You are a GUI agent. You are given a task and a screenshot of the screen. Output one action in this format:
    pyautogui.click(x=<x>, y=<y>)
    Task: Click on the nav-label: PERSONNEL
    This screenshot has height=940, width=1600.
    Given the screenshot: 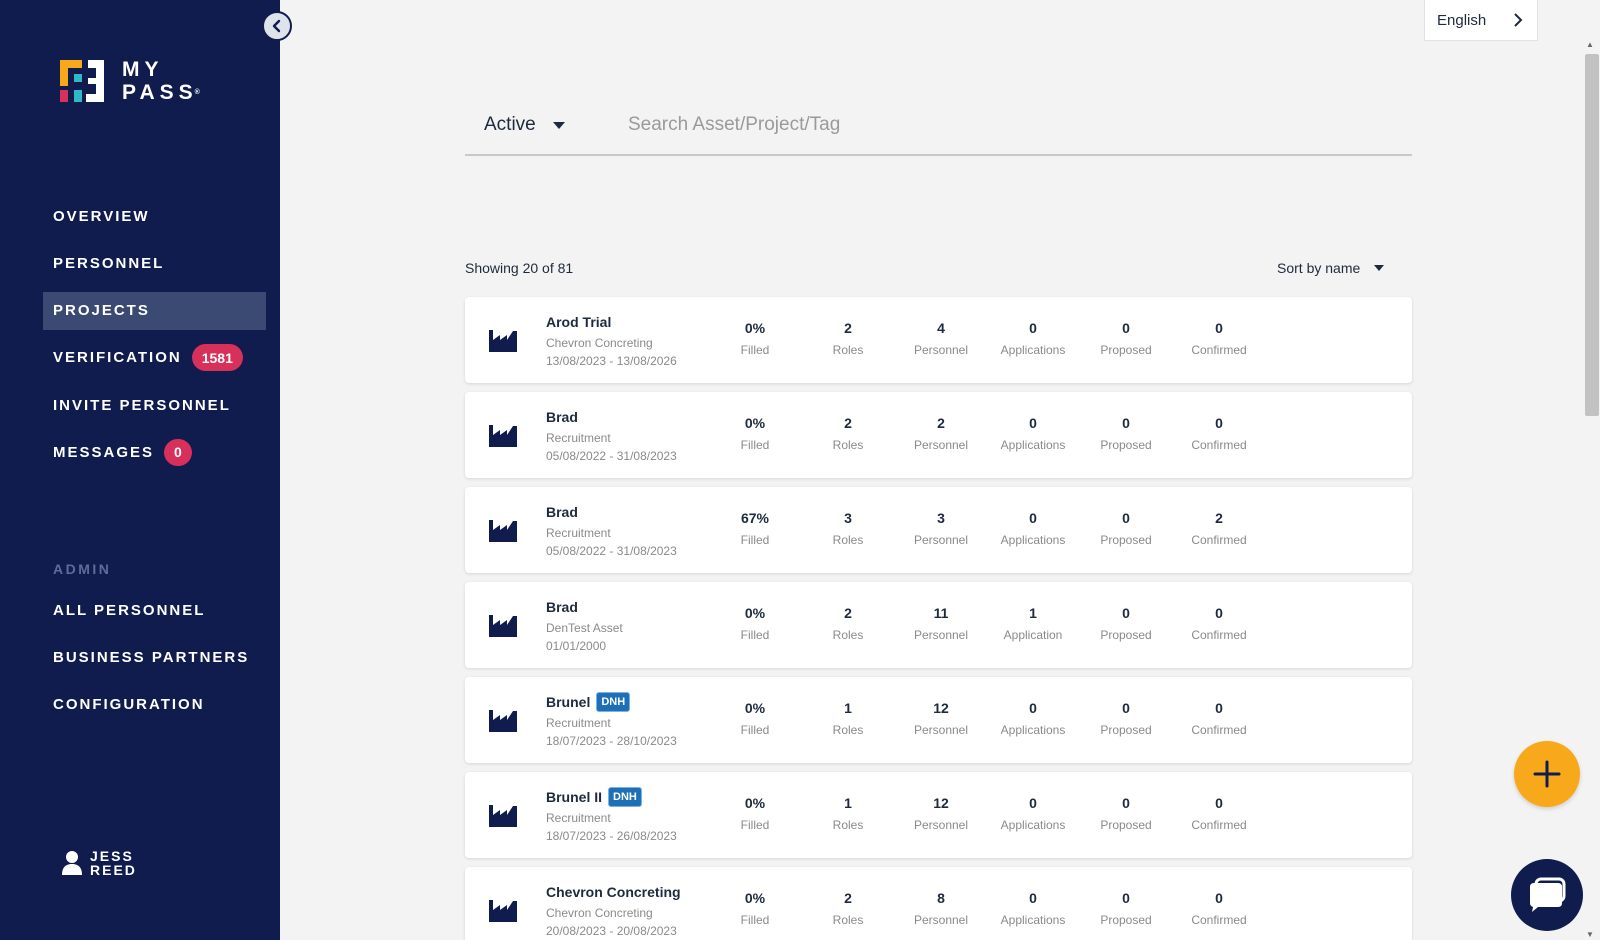 What is the action you would take?
    pyautogui.click(x=109, y=263)
    